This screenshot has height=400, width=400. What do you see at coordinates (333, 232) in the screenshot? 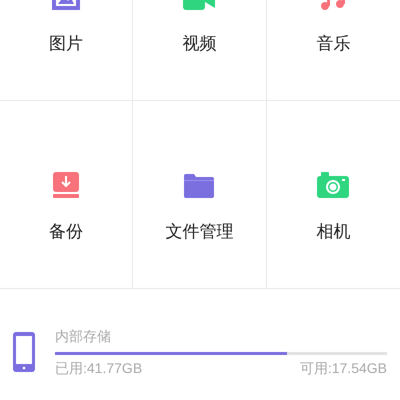
I see `grid-item-label: 相机` at bounding box center [333, 232].